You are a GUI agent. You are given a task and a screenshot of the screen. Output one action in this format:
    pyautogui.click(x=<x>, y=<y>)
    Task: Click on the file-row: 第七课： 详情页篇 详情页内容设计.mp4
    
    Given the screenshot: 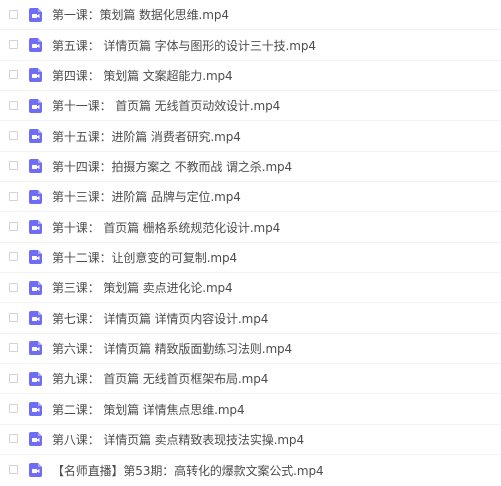 What is the action you would take?
    pyautogui.click(x=250, y=318)
    